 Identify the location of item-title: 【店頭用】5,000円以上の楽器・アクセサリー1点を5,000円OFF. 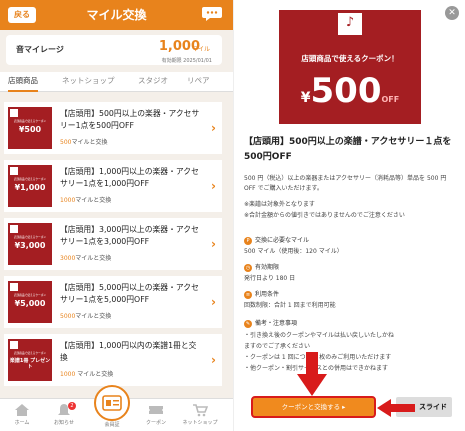
(129, 293).